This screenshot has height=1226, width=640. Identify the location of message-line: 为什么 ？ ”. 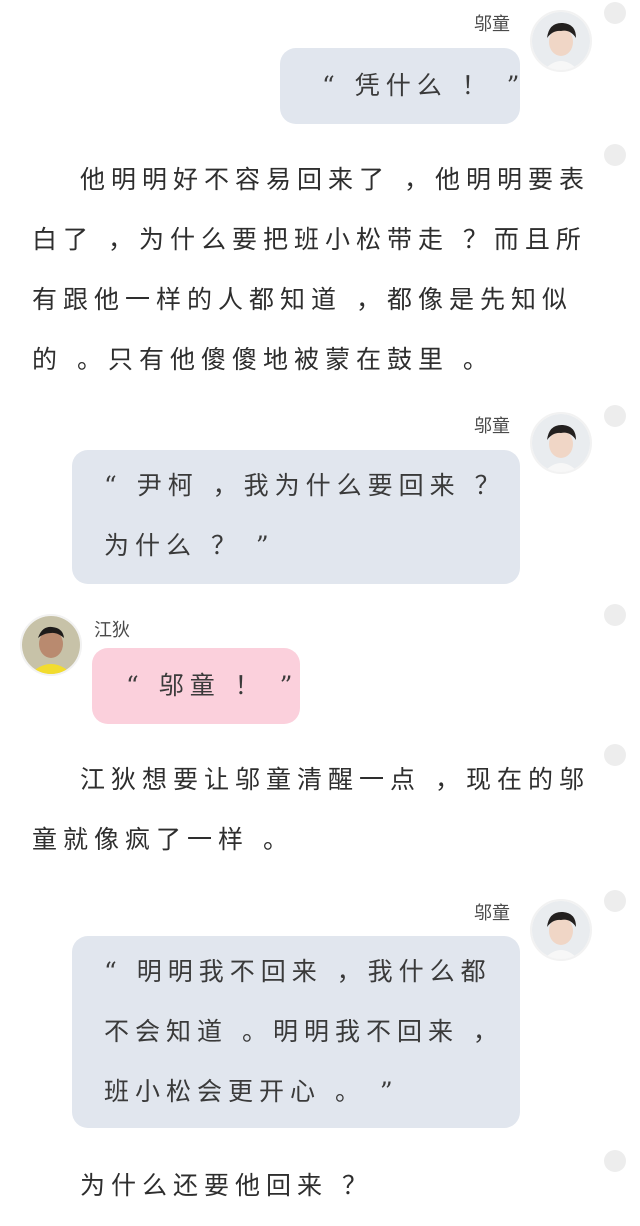
(189, 545).